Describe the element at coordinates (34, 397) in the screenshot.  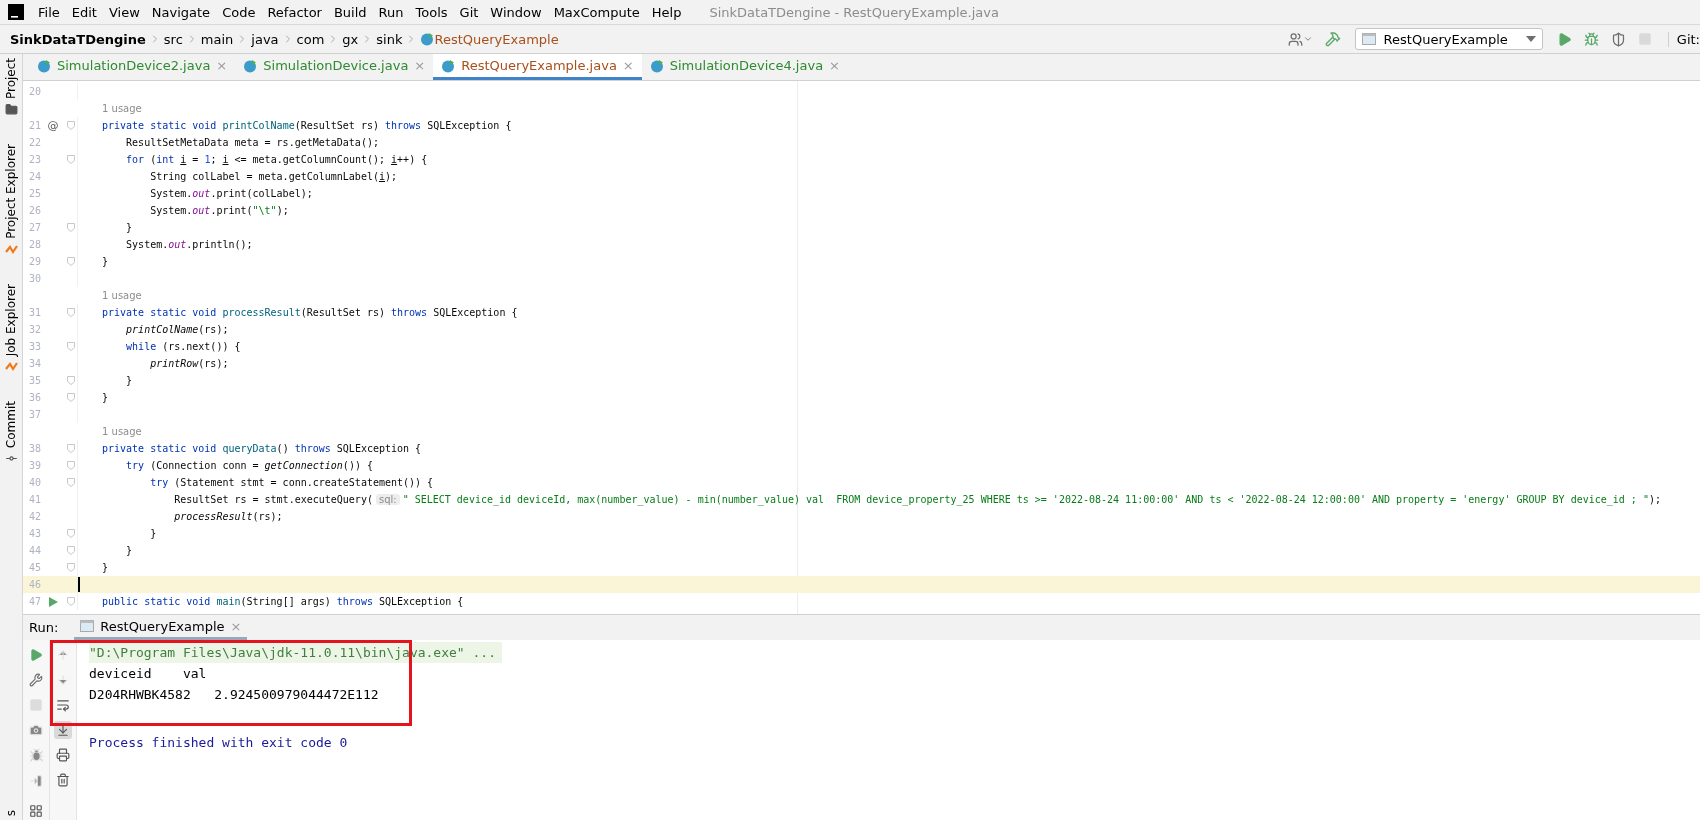
I see `line-number: 36` at that location.